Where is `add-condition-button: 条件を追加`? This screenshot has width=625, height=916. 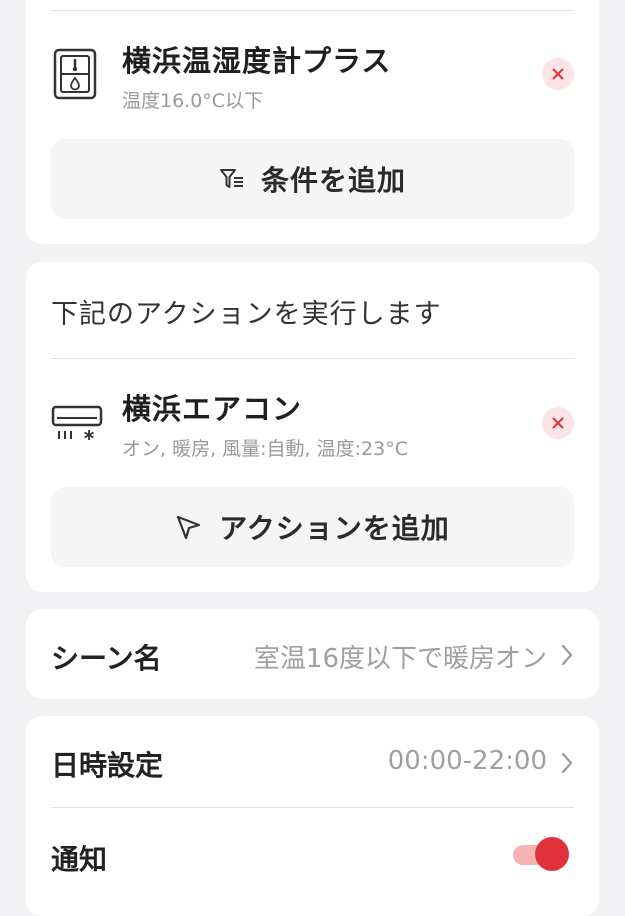 add-condition-button: 条件を追加 is located at coordinates (312, 179).